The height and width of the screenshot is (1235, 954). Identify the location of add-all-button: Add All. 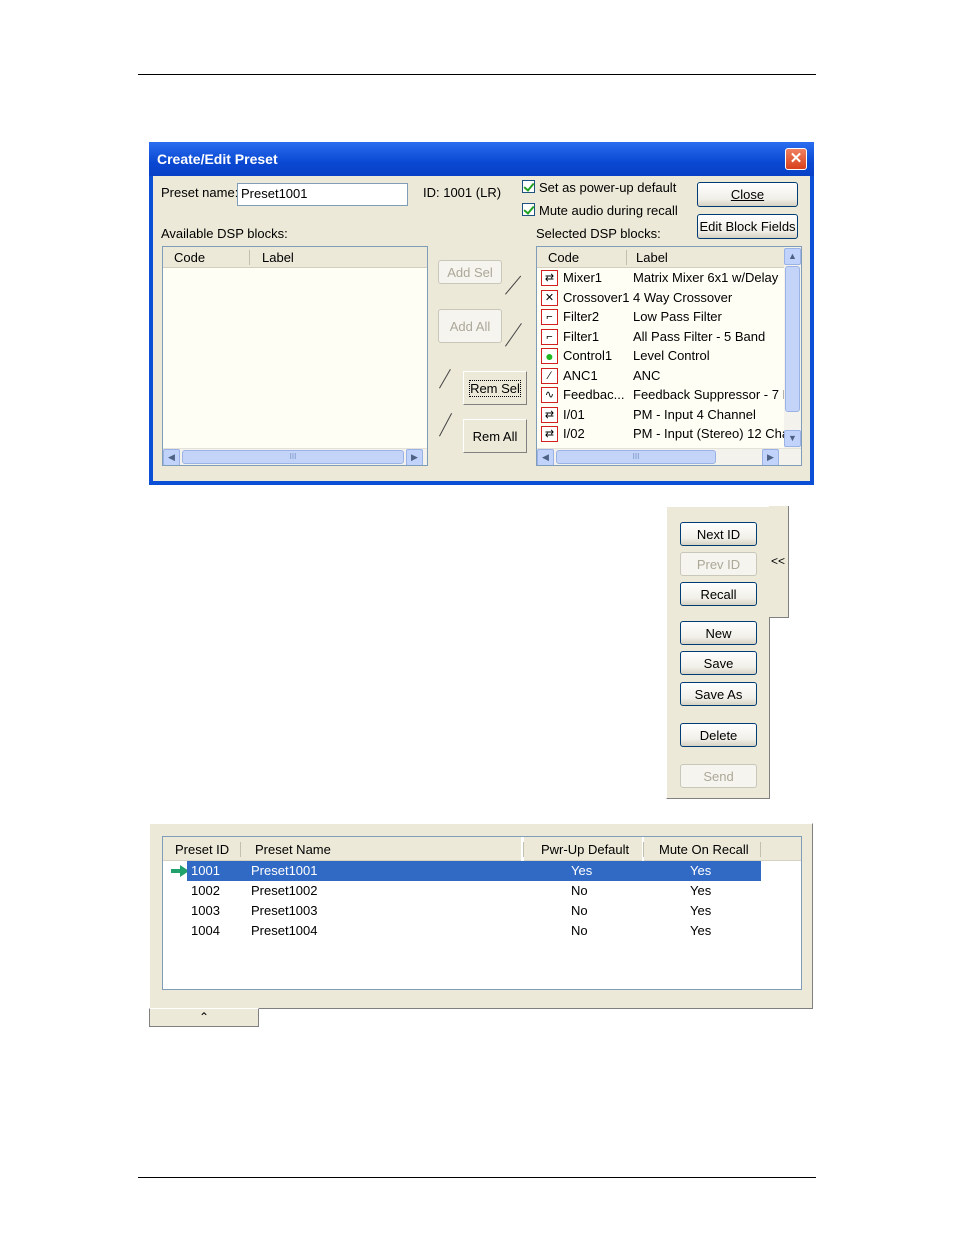
(470, 326).